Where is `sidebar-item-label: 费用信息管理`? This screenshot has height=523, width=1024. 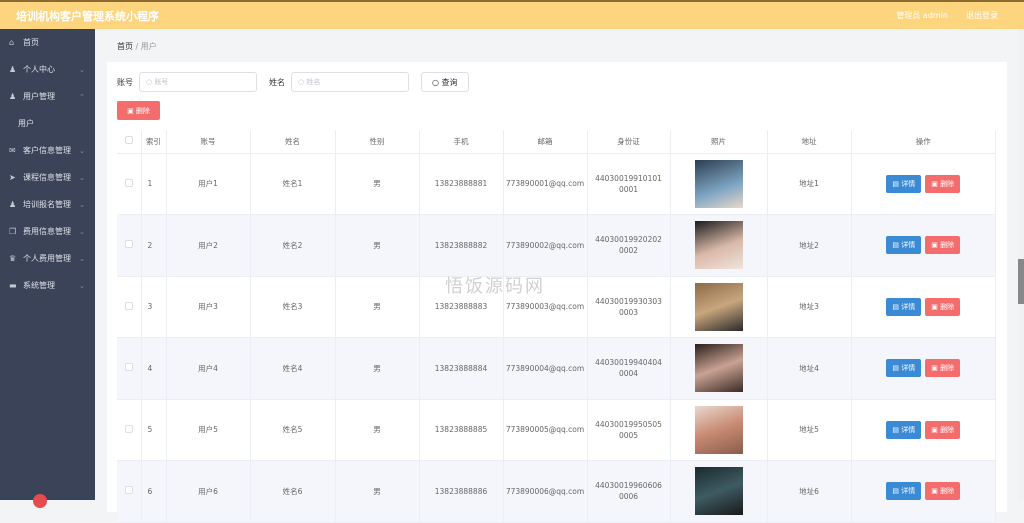
sidebar-item-label: 费用信息管理 is located at coordinates (47, 231).